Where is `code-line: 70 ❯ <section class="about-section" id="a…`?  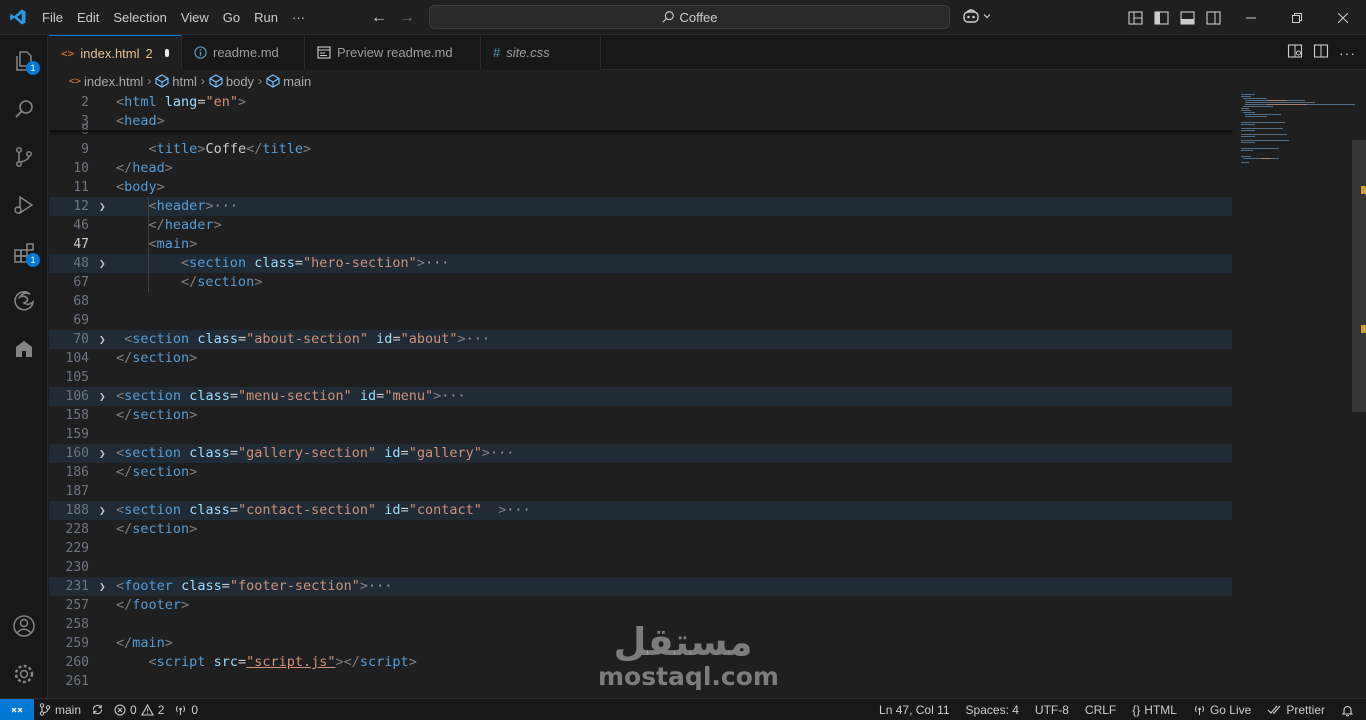
code-line: 70 ❯ <section class="about-section" id="a… is located at coordinates (640, 339).